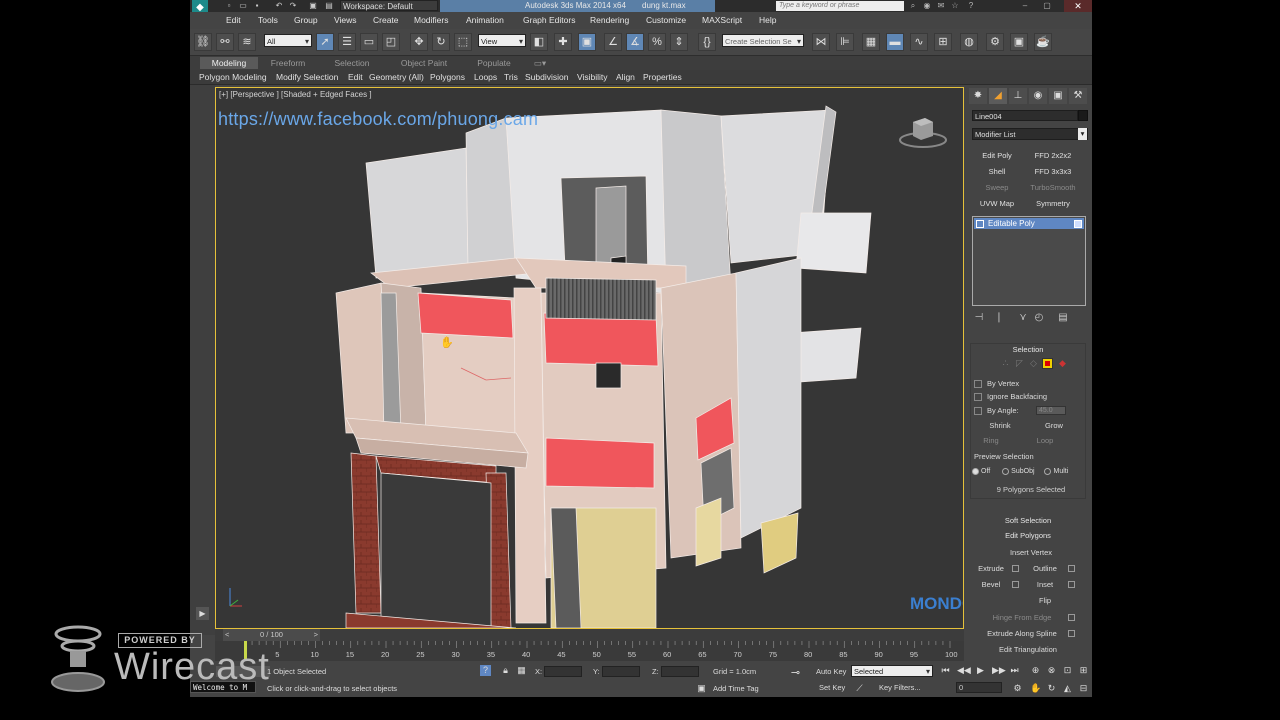 This screenshot has height=720, width=1280. I want to click on edit-polygons-rollout-title: Edit Polygons, so click(1028, 536).